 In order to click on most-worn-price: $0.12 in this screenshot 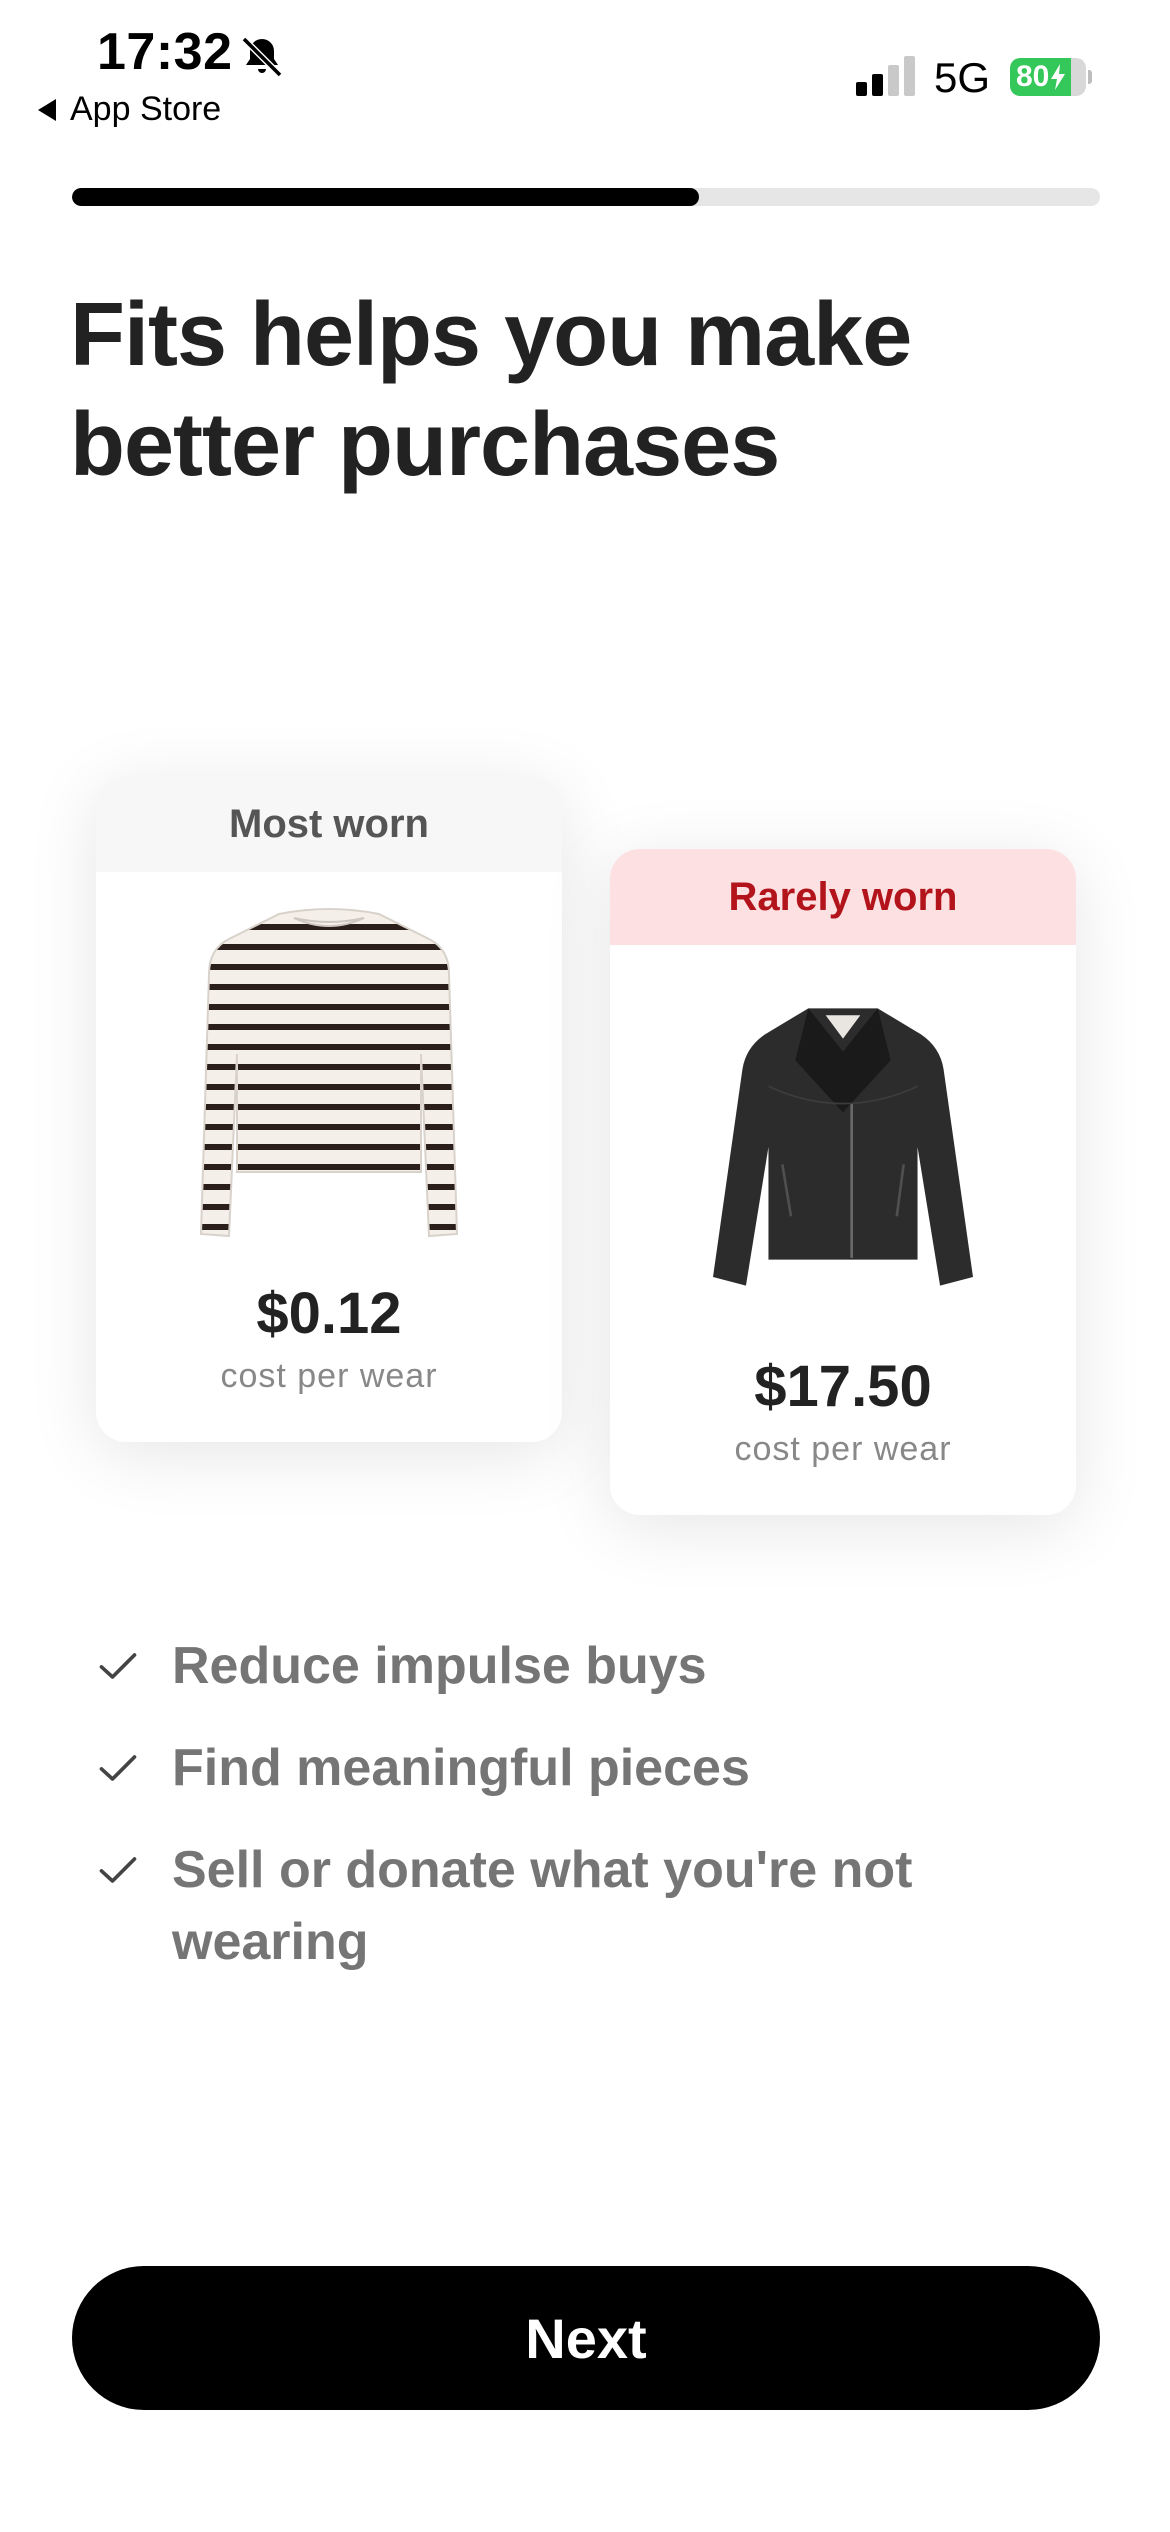, I will do `click(329, 1313)`.